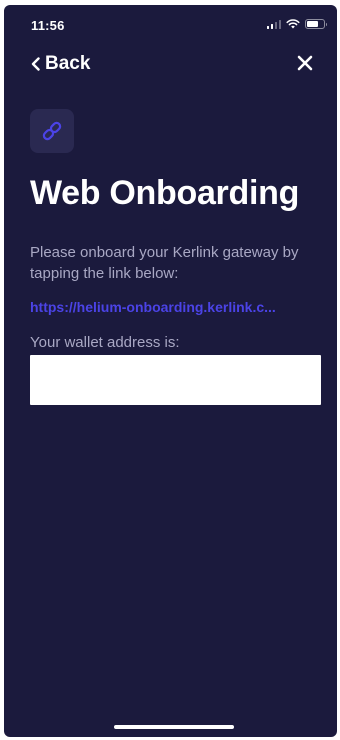 This screenshot has height=740, width=340. I want to click on home-indicator, so click(174, 727).